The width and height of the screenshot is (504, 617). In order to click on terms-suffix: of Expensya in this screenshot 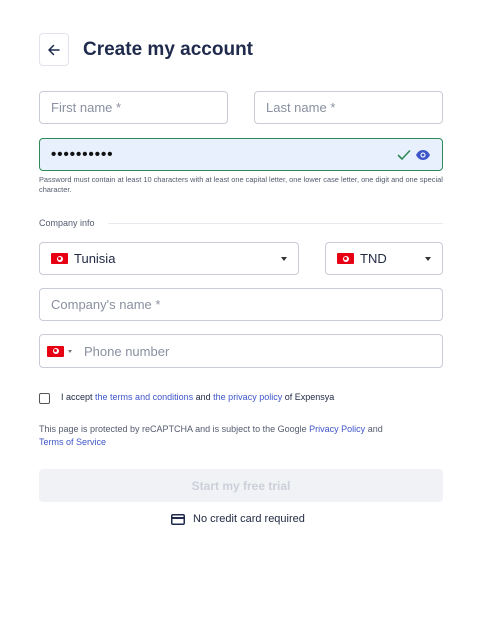, I will do `click(309, 397)`.